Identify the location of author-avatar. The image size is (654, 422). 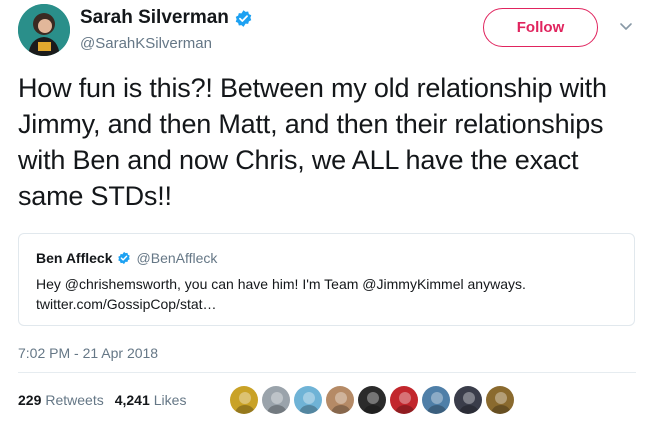
(44, 30).